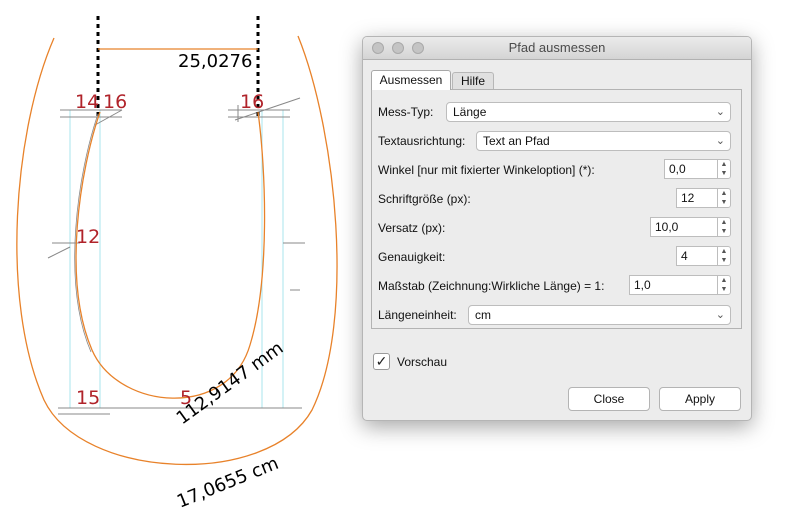 The width and height of the screenshot is (791, 526). I want to click on genauigkeit-input: 4, so click(696, 256).